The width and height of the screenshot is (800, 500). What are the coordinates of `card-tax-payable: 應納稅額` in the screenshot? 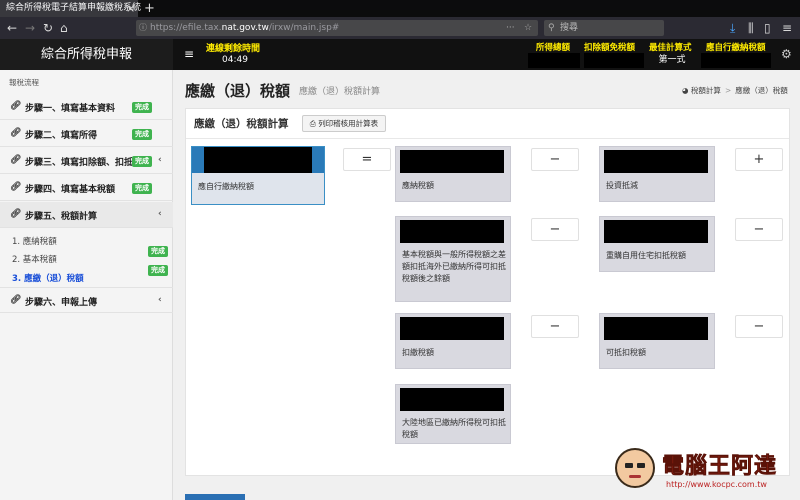 It's located at (453, 174).